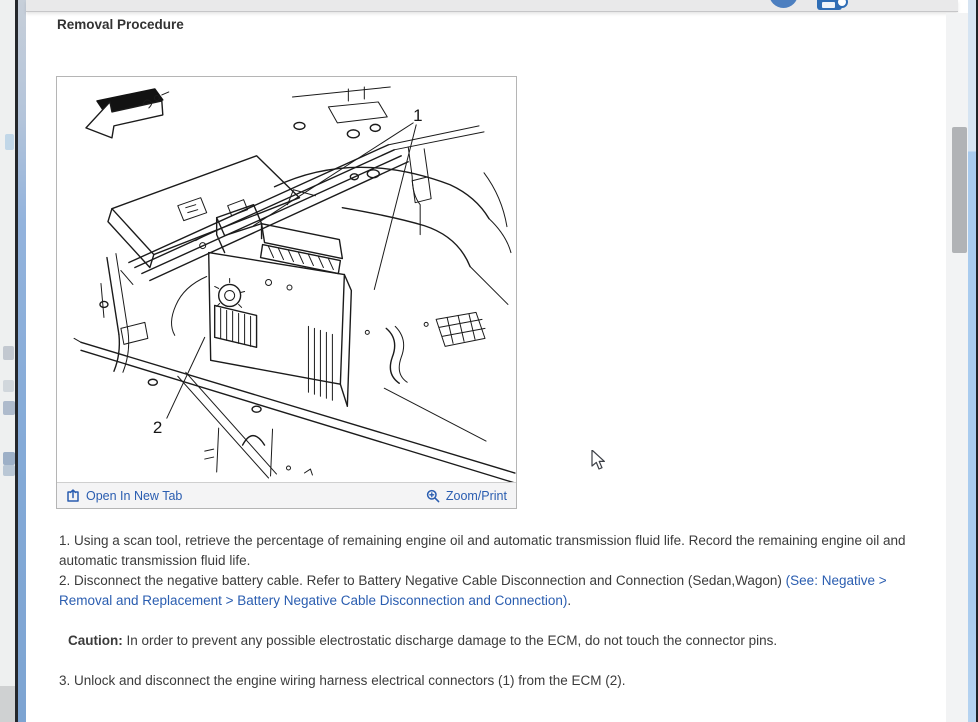 The width and height of the screenshot is (978, 722). What do you see at coordinates (417, 115) in the screenshot?
I see `callout-1-label: 1` at bounding box center [417, 115].